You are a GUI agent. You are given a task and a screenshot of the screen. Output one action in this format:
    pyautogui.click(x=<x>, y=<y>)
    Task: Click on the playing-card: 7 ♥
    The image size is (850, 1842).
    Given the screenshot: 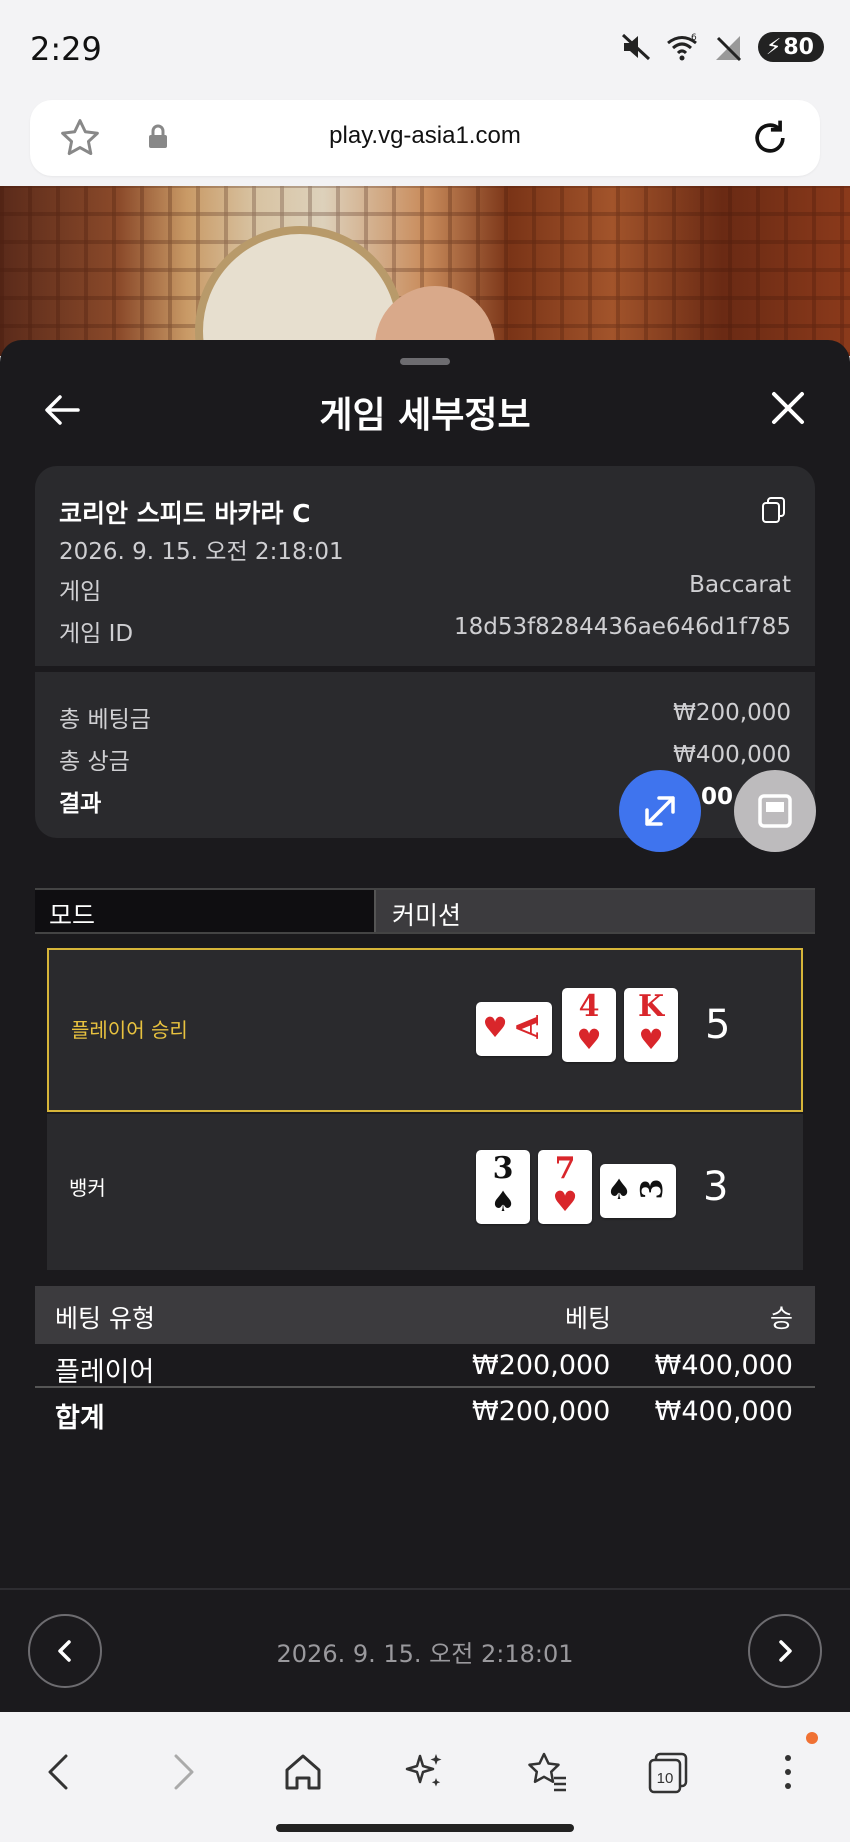 What is the action you would take?
    pyautogui.click(x=565, y=1187)
    